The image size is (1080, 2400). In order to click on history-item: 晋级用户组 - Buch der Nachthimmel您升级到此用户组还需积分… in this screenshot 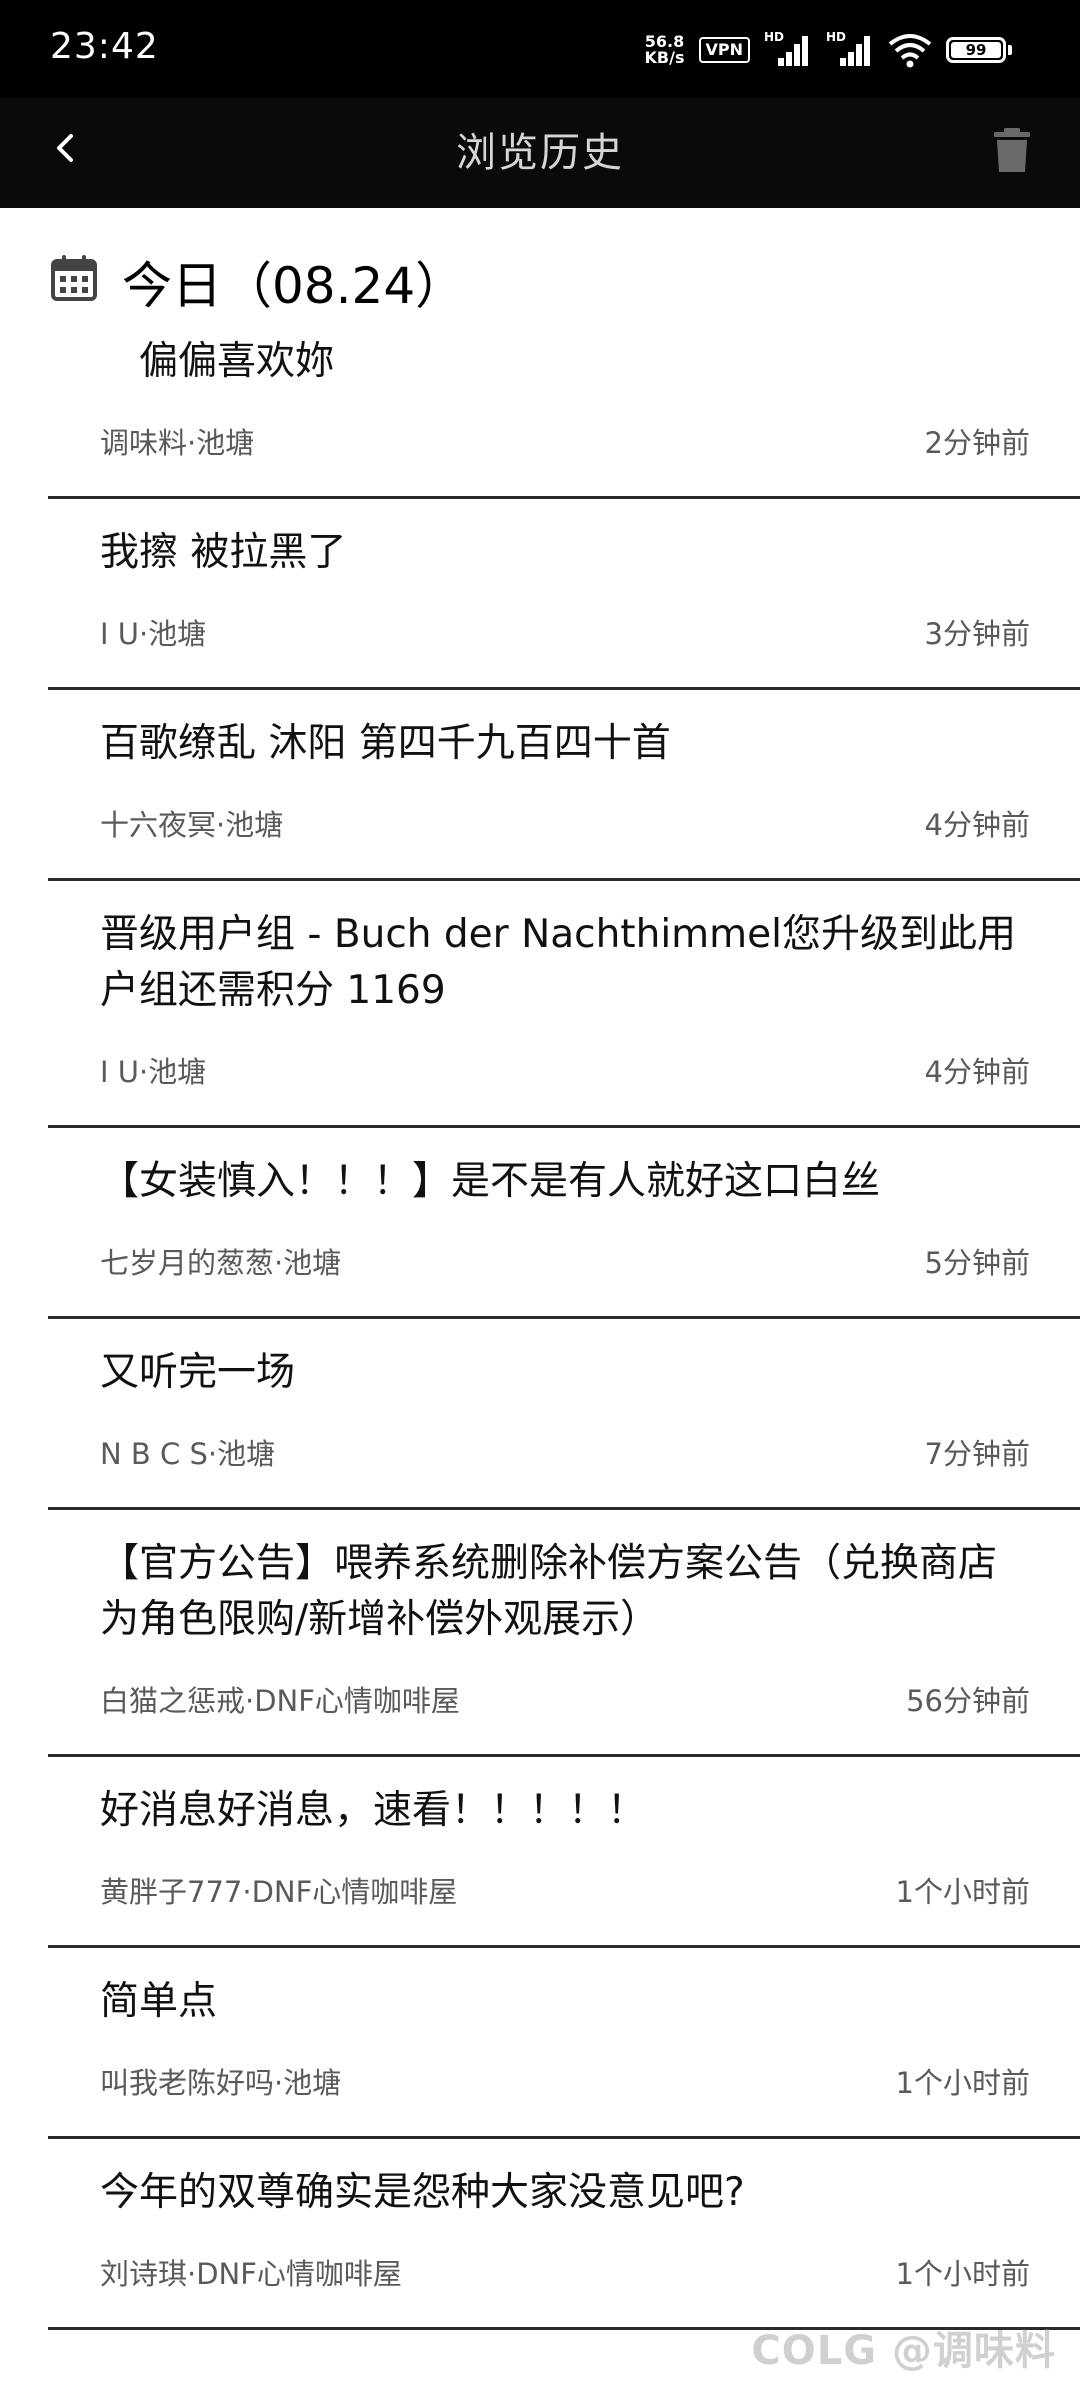, I will do `click(564, 1004)`.